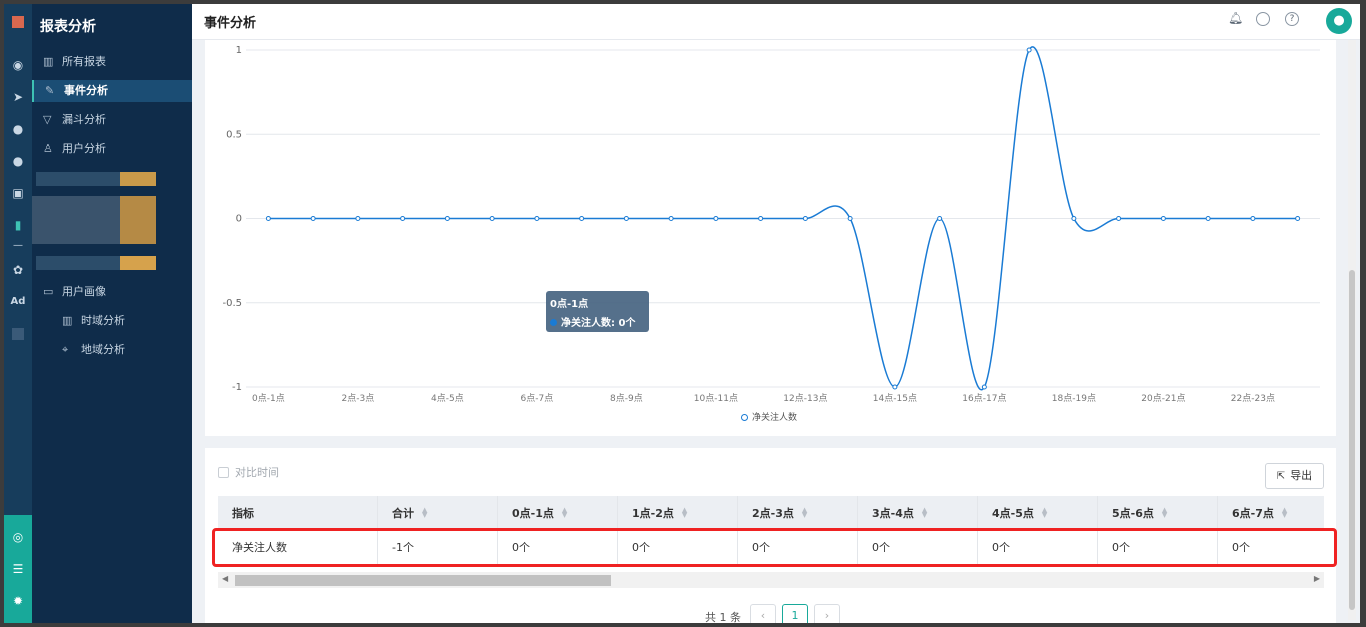 This screenshot has height=627, width=1366. I want to click on message-icon, so click(1263, 19).